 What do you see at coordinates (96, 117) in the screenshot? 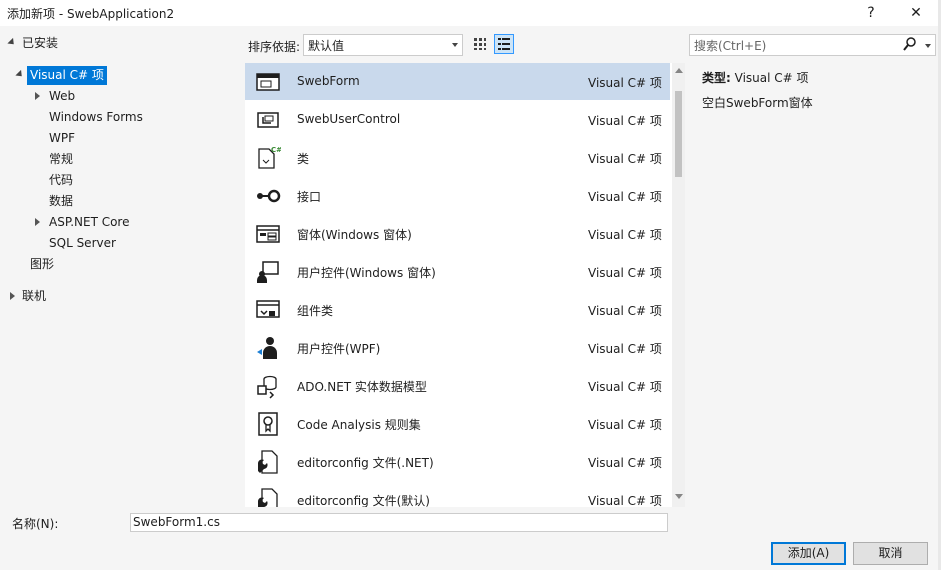
I see `tree-item-winforms: Windows Forms` at bounding box center [96, 117].